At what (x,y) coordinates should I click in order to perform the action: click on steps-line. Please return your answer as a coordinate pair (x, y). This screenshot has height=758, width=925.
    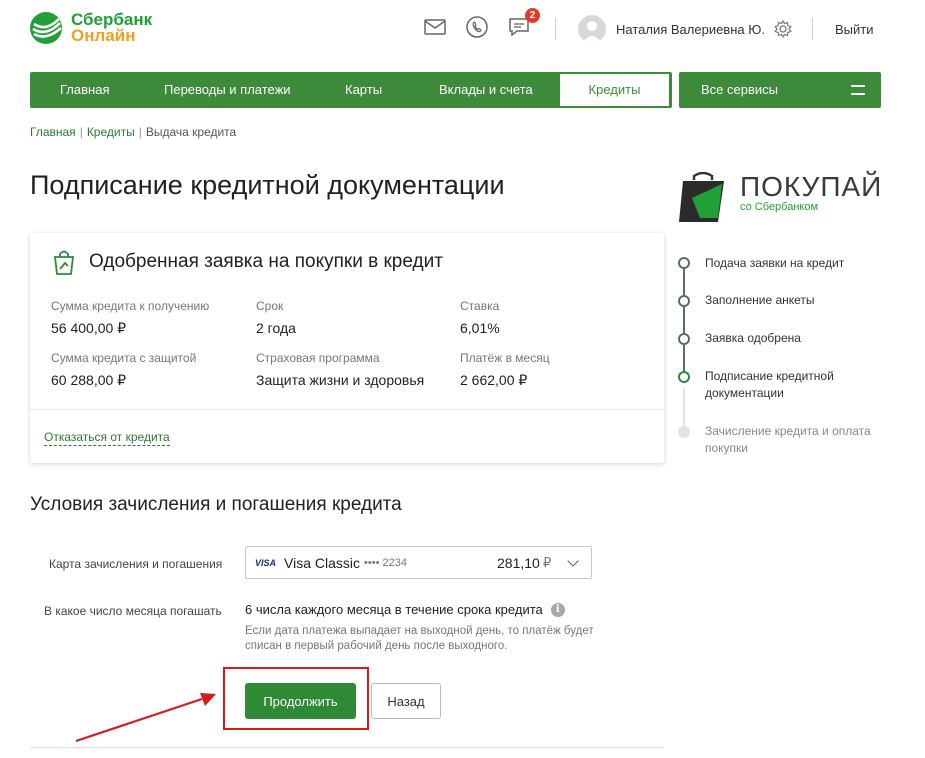
    Looking at the image, I should click on (684, 322).